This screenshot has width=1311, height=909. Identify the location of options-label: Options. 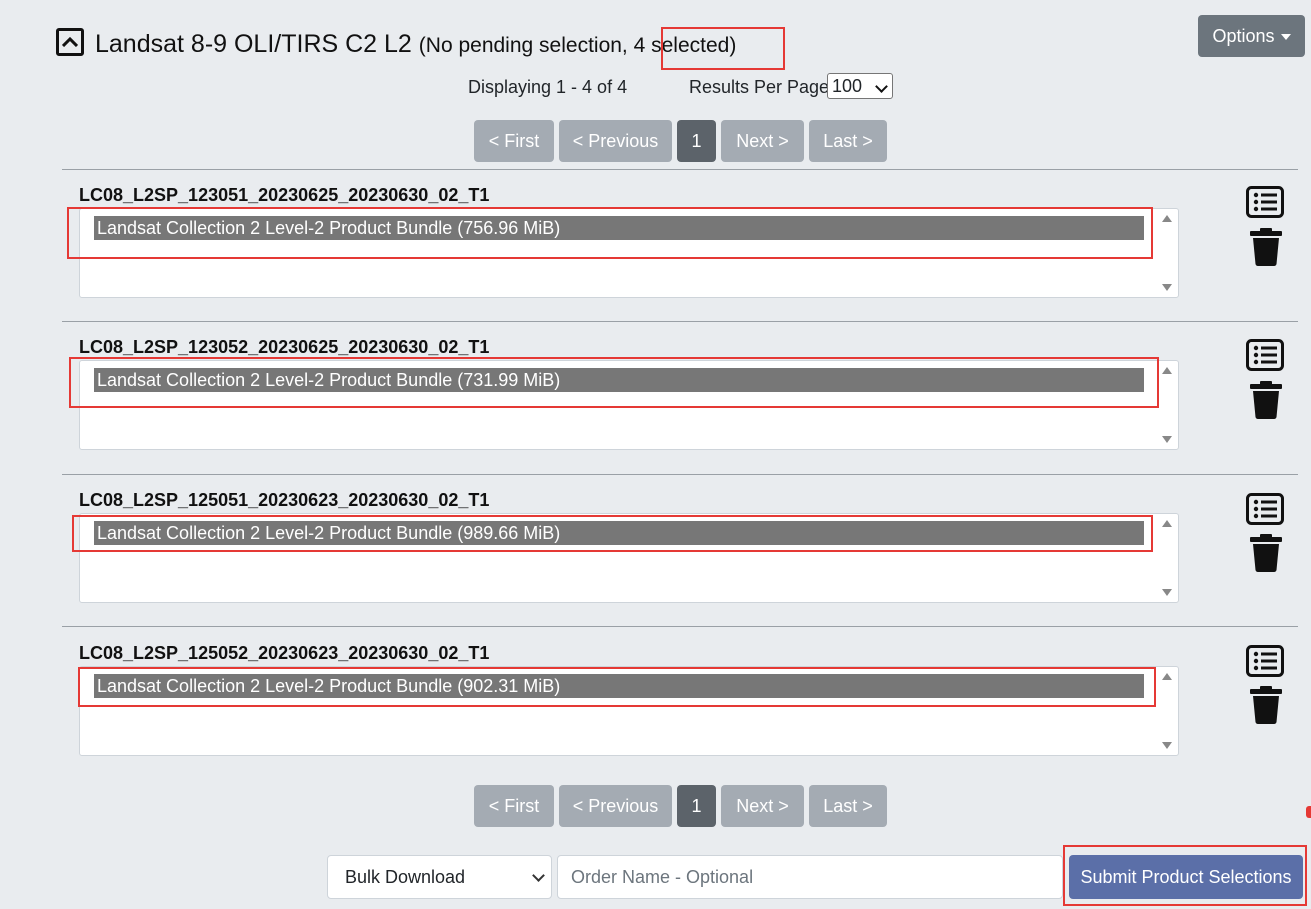
(1243, 35).